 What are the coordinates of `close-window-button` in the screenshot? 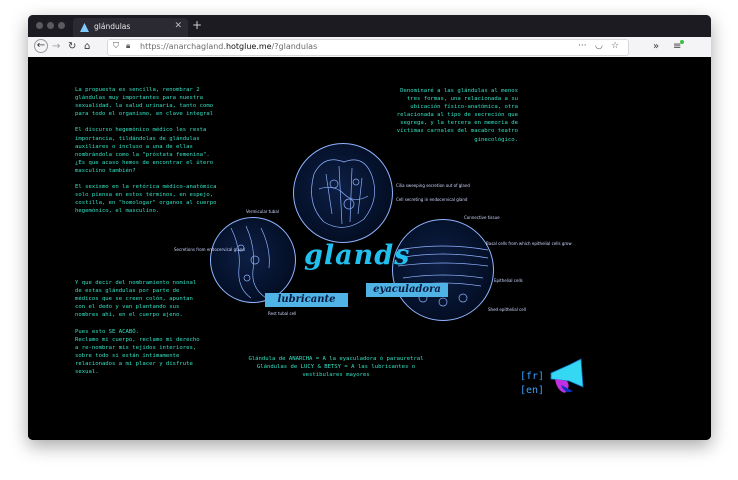 It's located at (39, 25).